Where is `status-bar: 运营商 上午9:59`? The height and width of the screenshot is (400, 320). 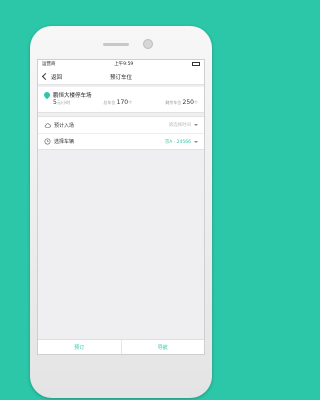
status-bar: 运营商 上午9:59 is located at coordinates (121, 64).